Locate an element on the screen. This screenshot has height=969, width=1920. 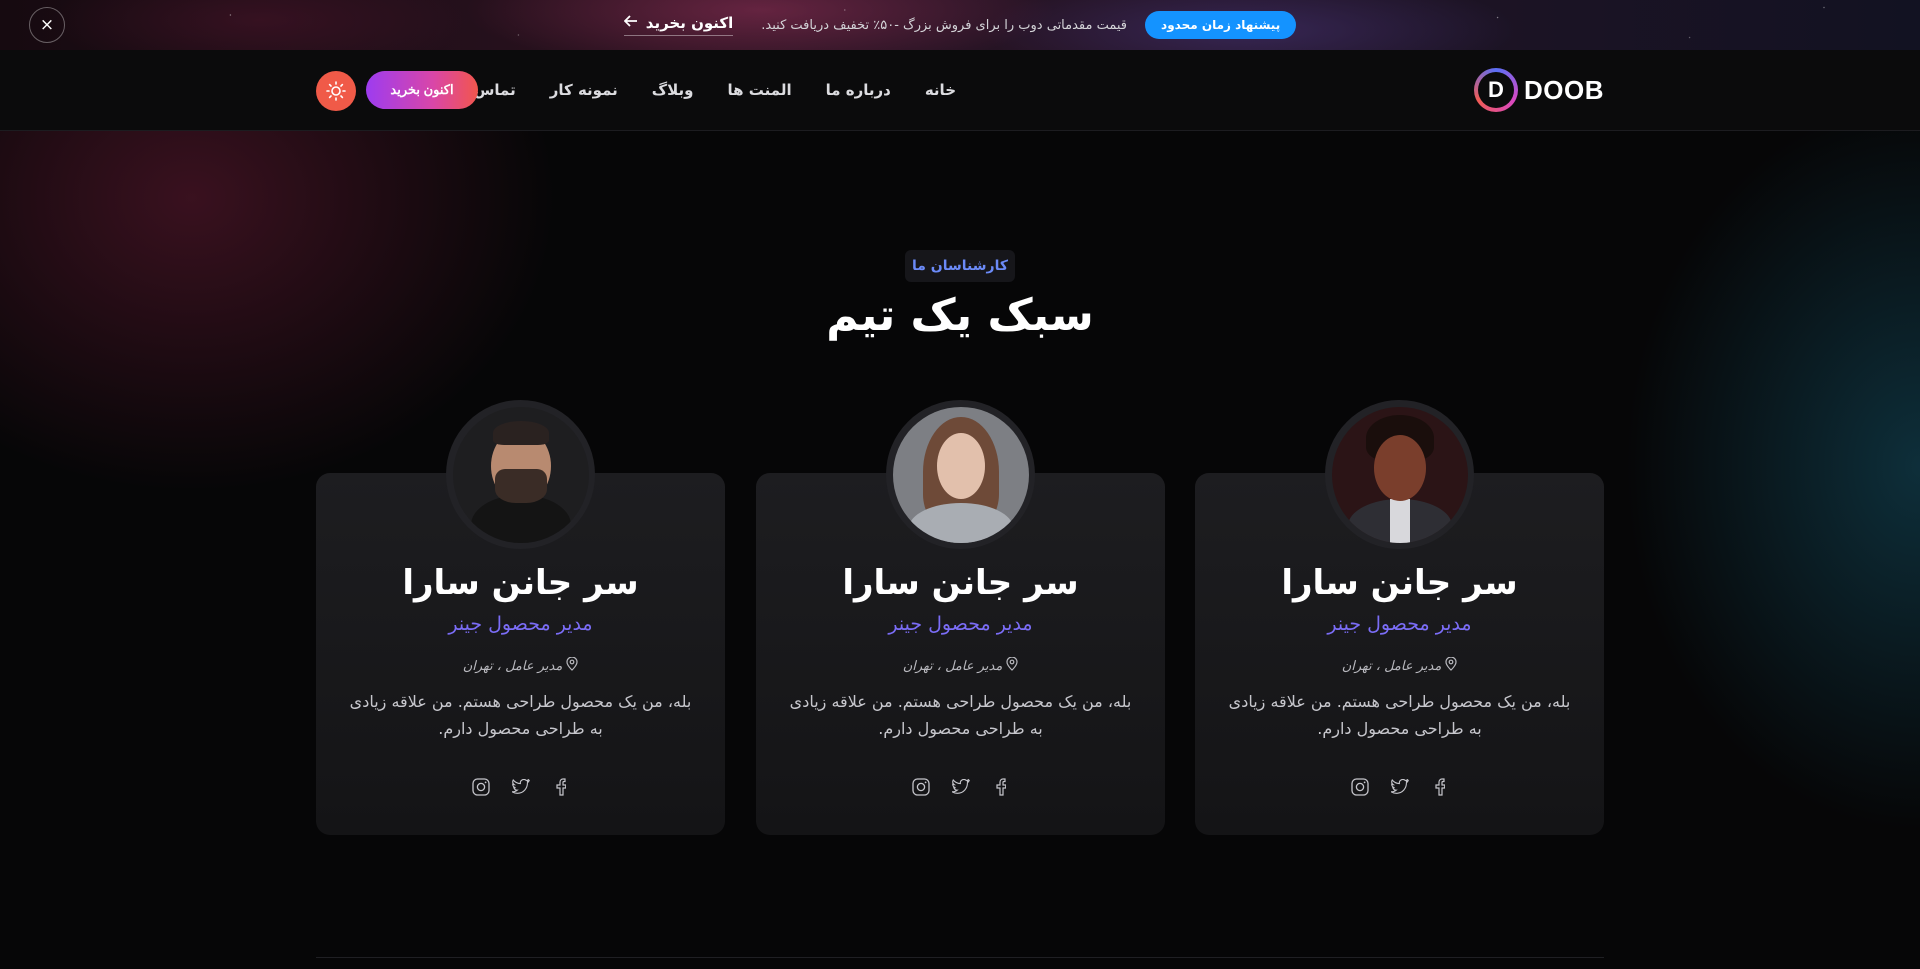
section-divider is located at coordinates (960, 957).